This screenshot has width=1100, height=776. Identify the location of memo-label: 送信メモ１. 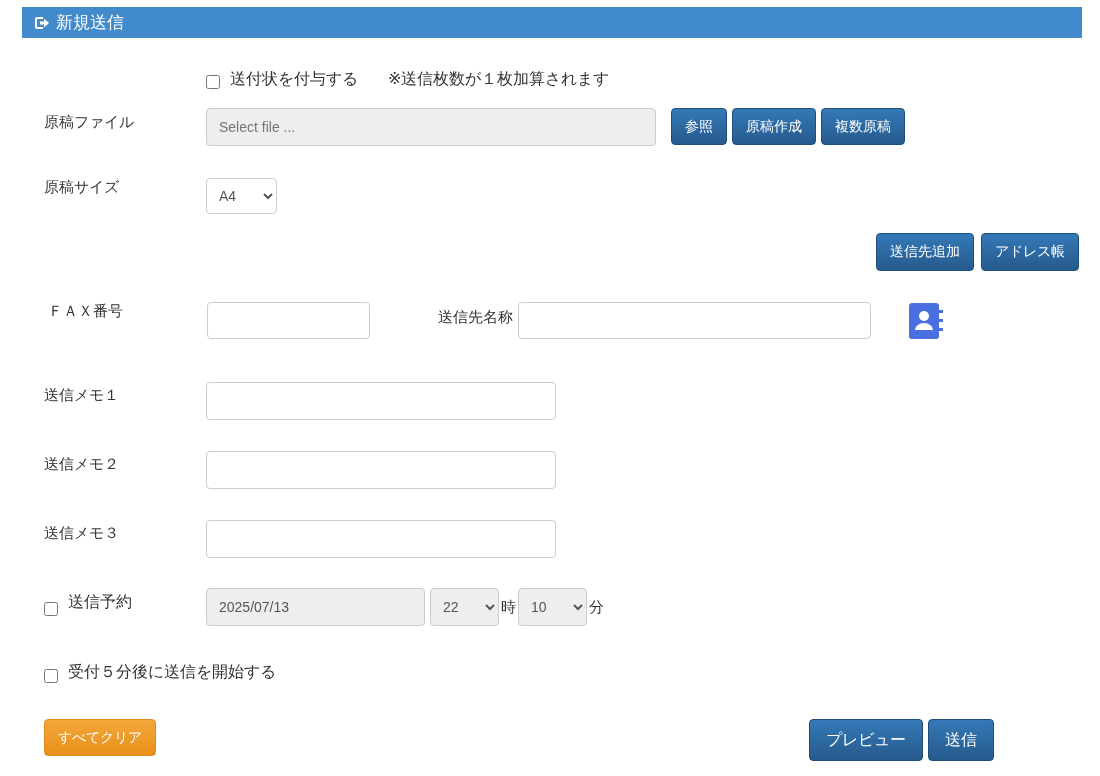
(82, 395).